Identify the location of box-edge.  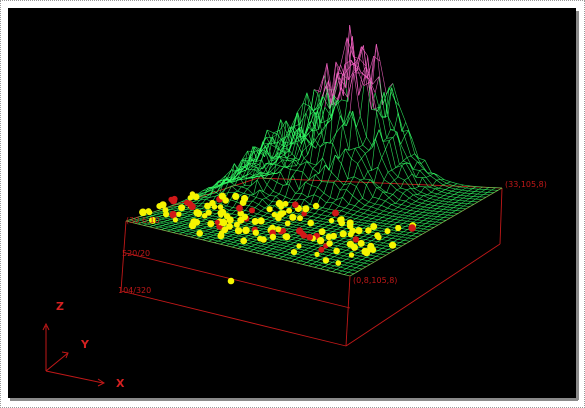
(501, 216).